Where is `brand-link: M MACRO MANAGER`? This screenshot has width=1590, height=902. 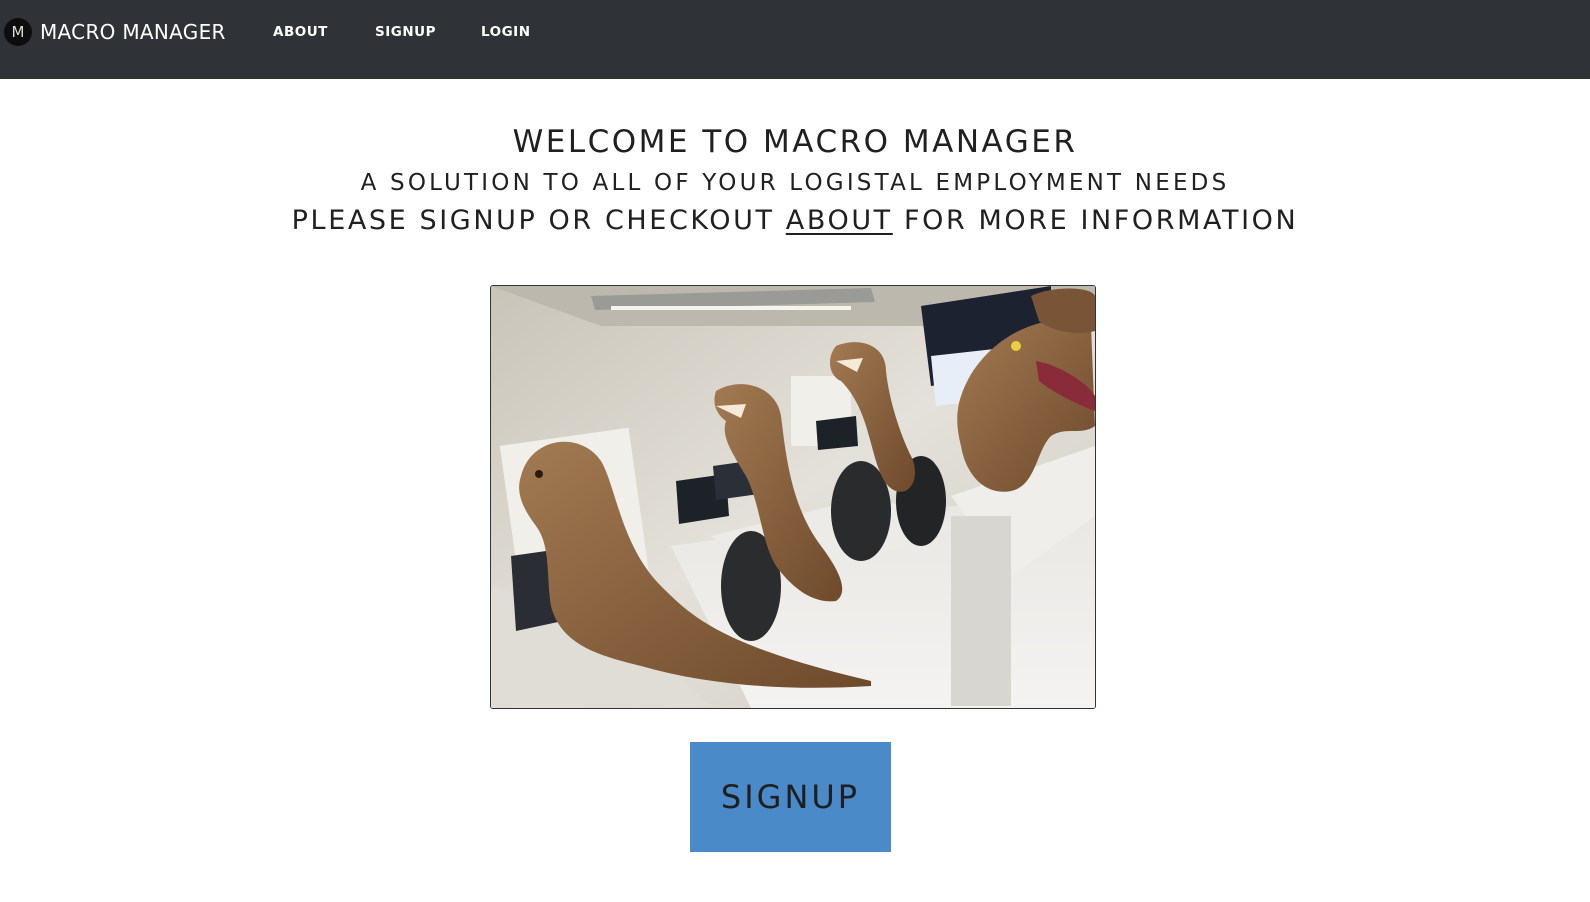 brand-link: M MACRO MANAGER is located at coordinates (115, 32).